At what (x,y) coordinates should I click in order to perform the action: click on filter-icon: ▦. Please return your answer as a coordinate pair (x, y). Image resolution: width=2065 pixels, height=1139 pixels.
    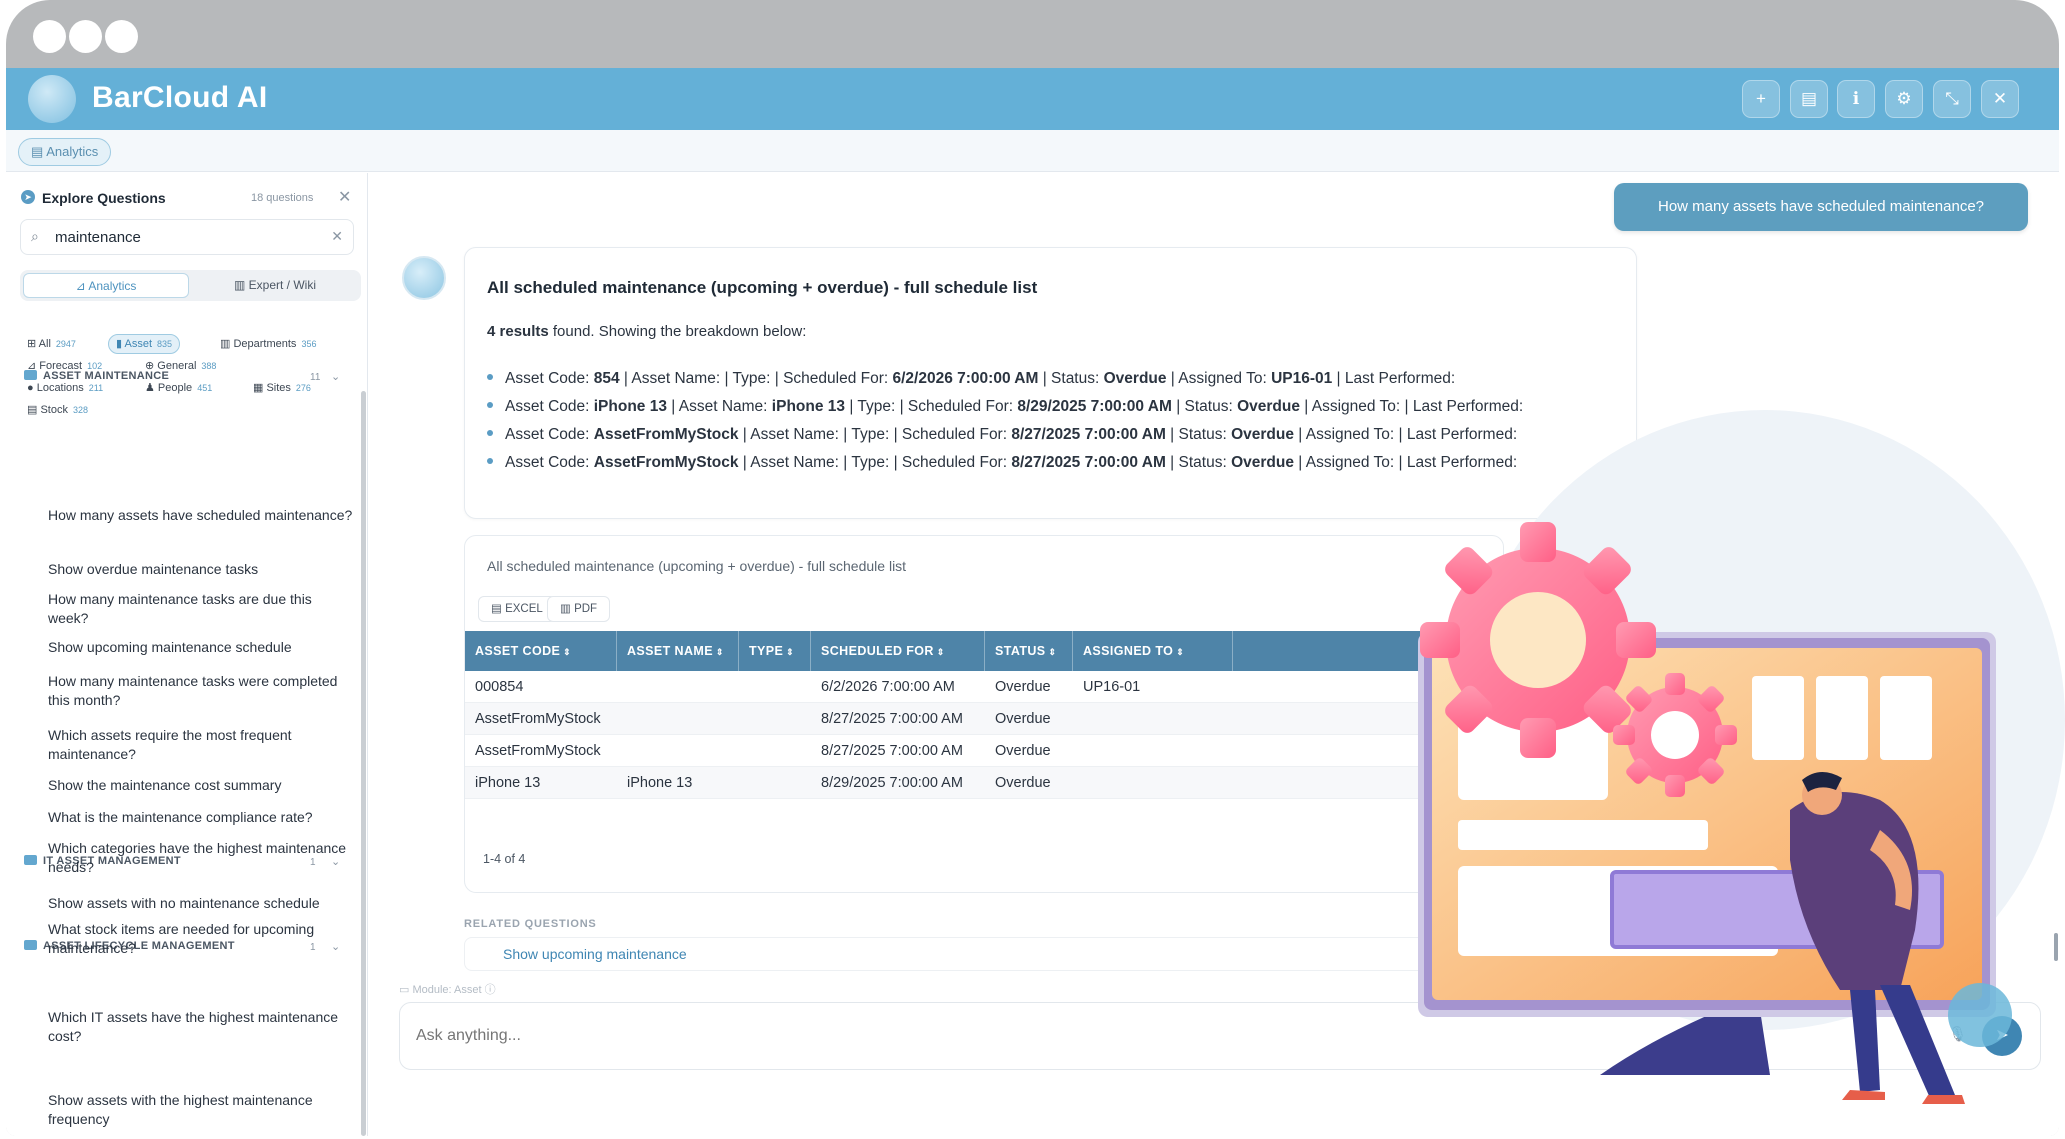
    Looking at the image, I should click on (260, 388).